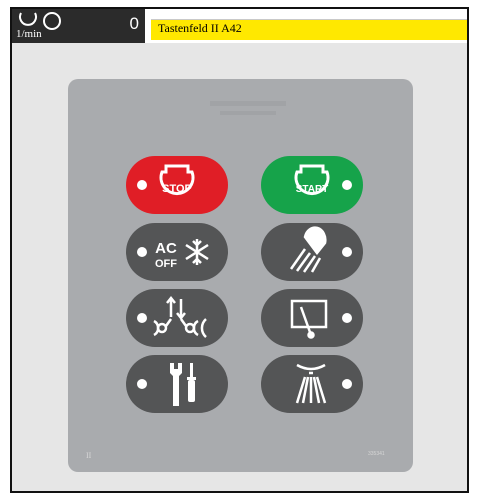 The width and height of the screenshot is (477, 499). What do you see at coordinates (312, 189) in the screenshot?
I see `start-label: START` at bounding box center [312, 189].